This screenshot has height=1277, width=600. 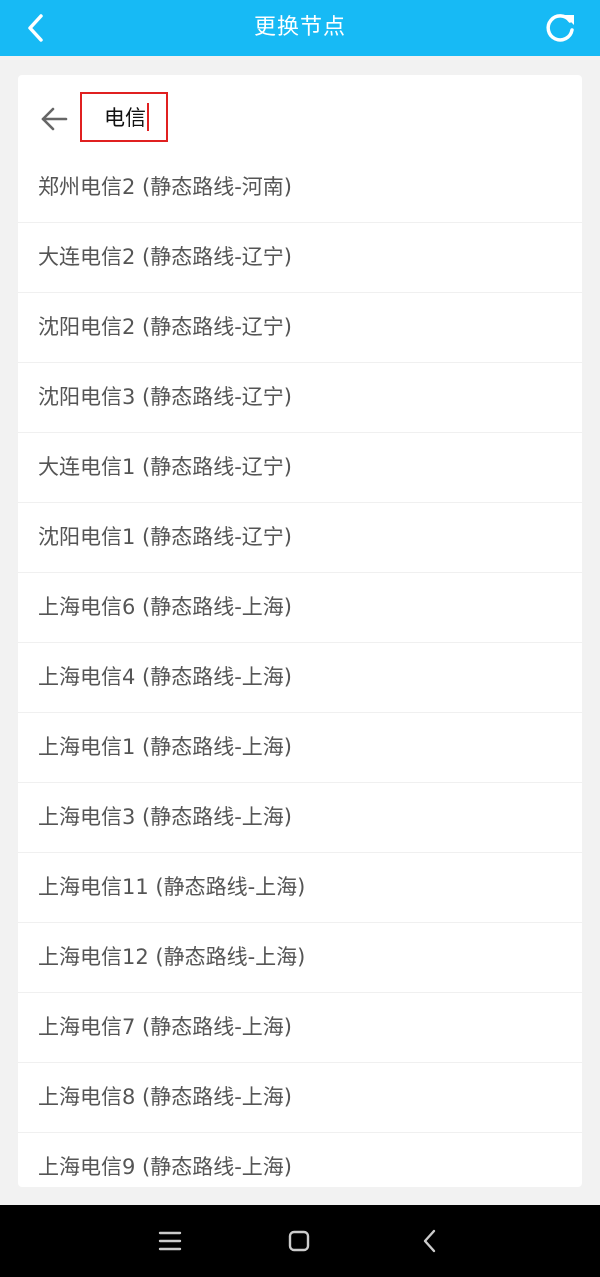 I want to click on top-bar: 更换节点, so click(x=300, y=28).